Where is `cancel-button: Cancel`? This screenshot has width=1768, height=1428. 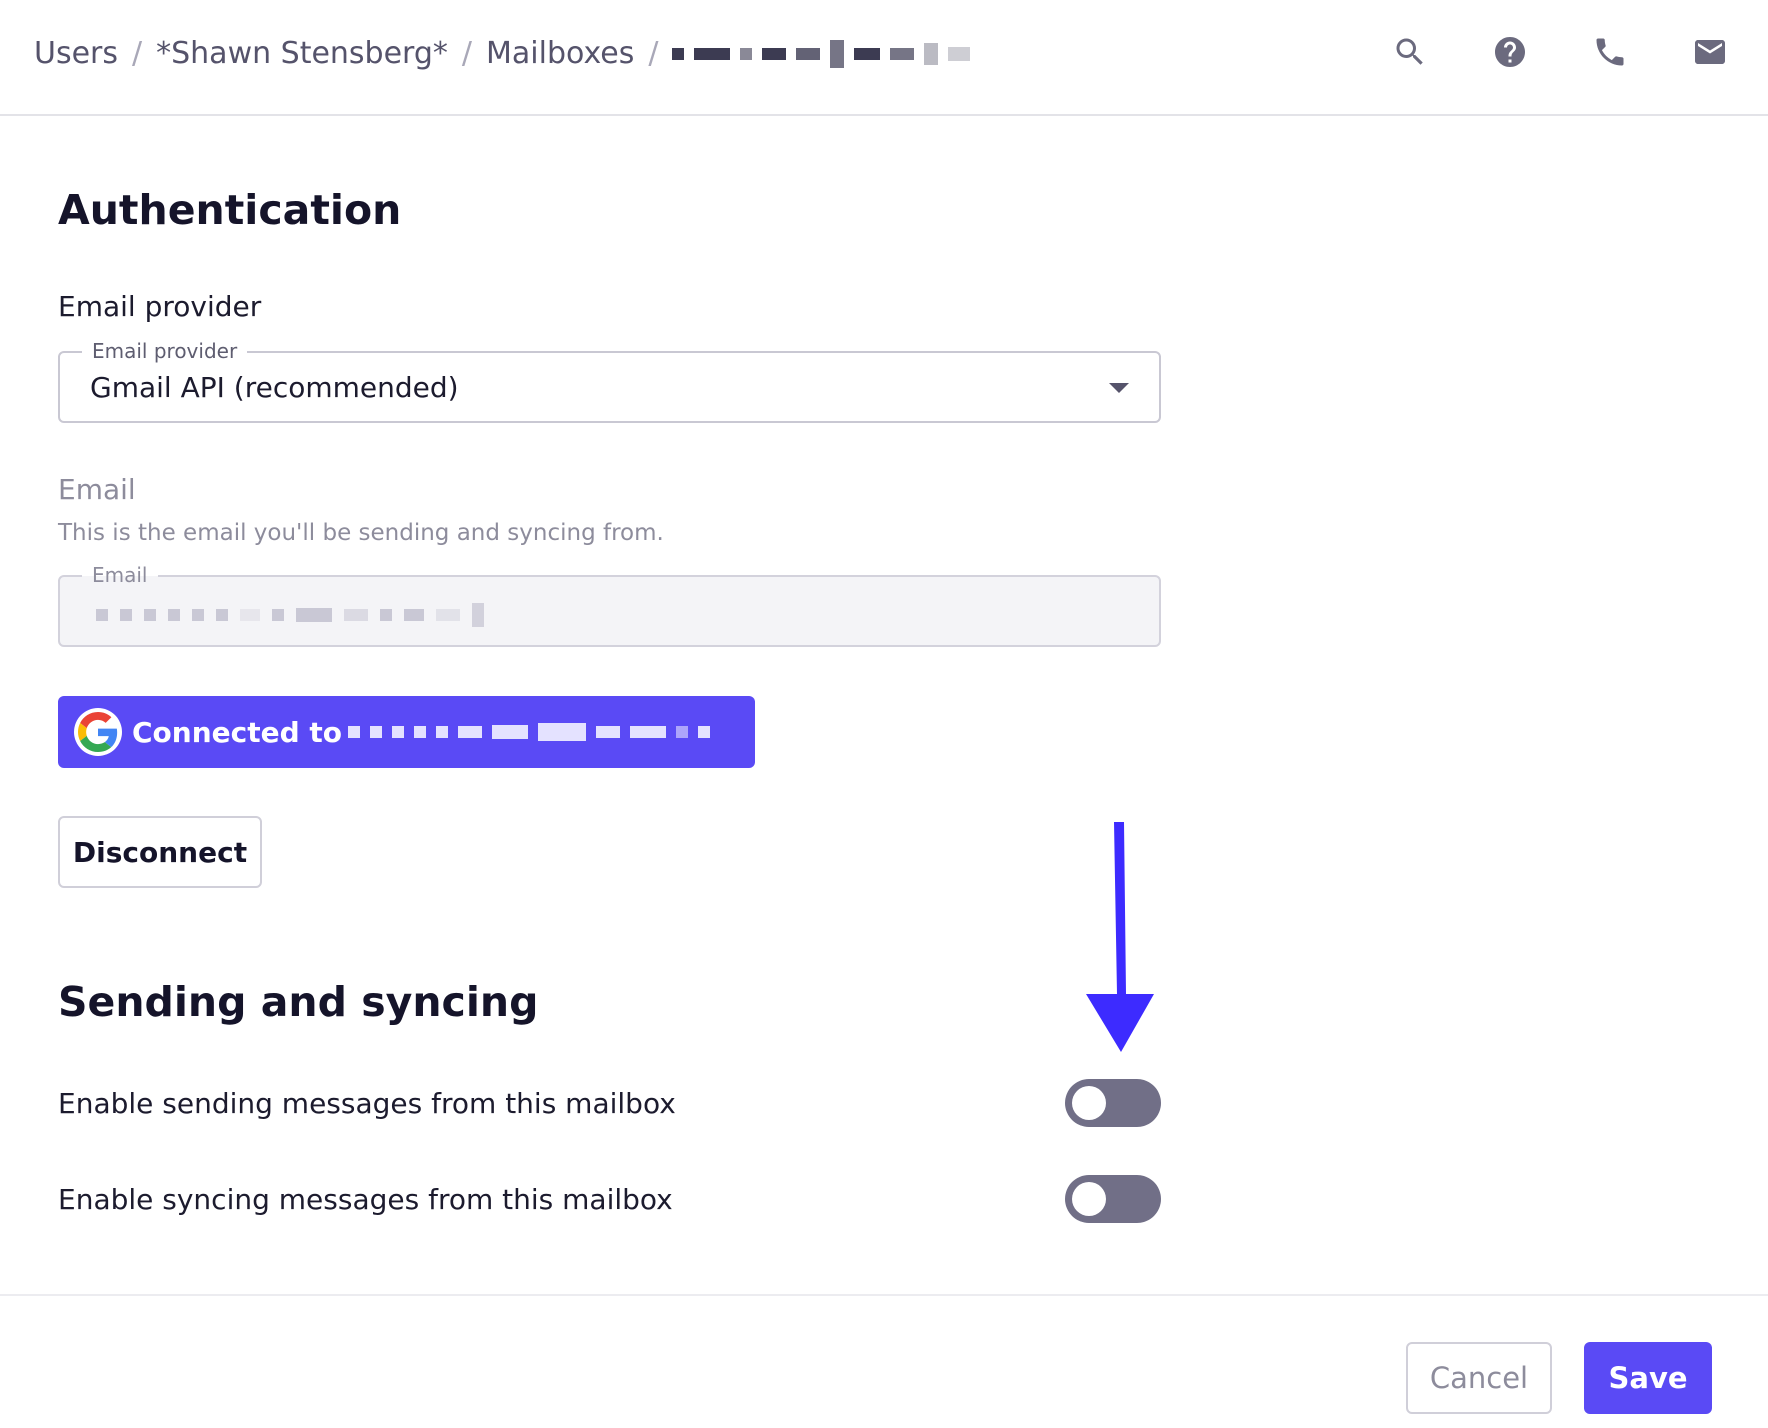 cancel-button: Cancel is located at coordinates (1479, 1378).